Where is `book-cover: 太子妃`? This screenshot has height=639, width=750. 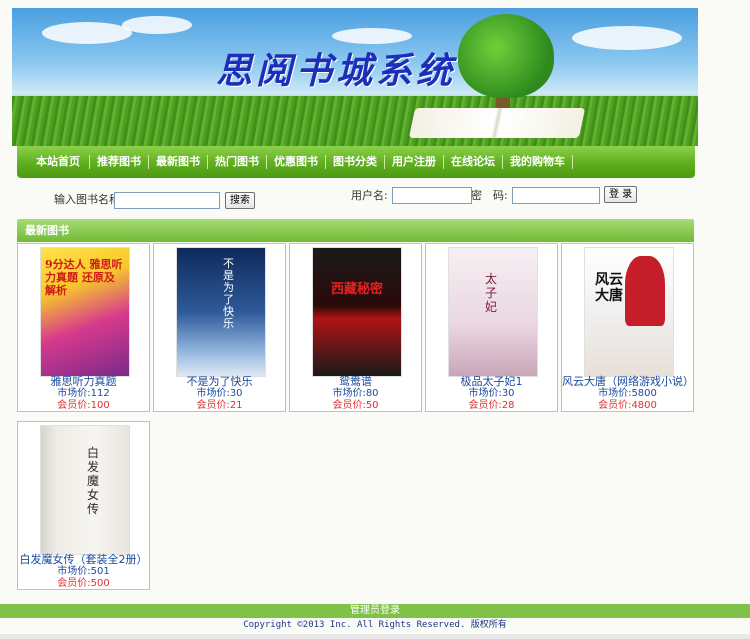 book-cover: 太子妃 is located at coordinates (493, 312).